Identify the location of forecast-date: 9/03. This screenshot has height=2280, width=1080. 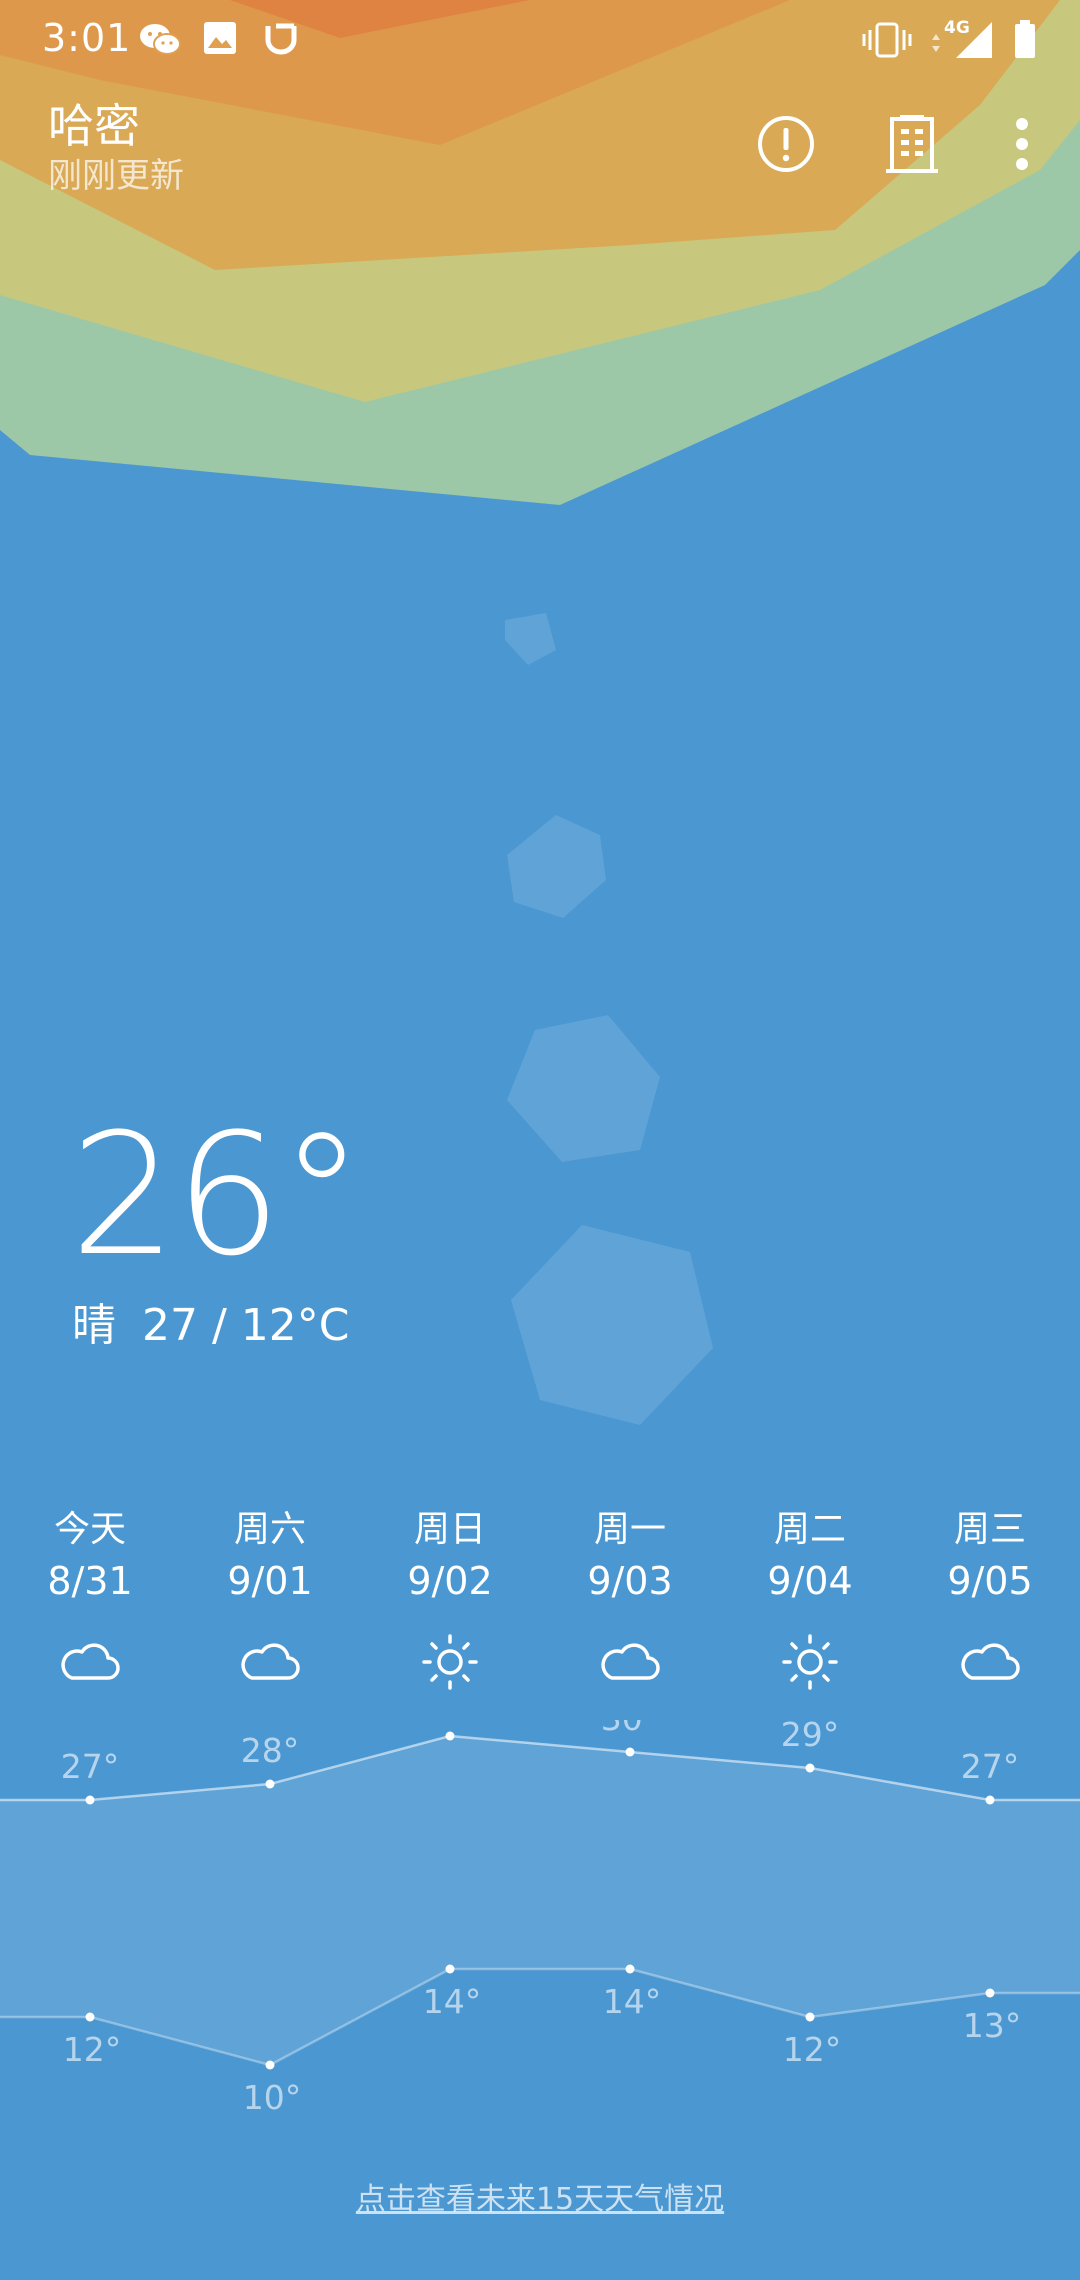
(630, 1581).